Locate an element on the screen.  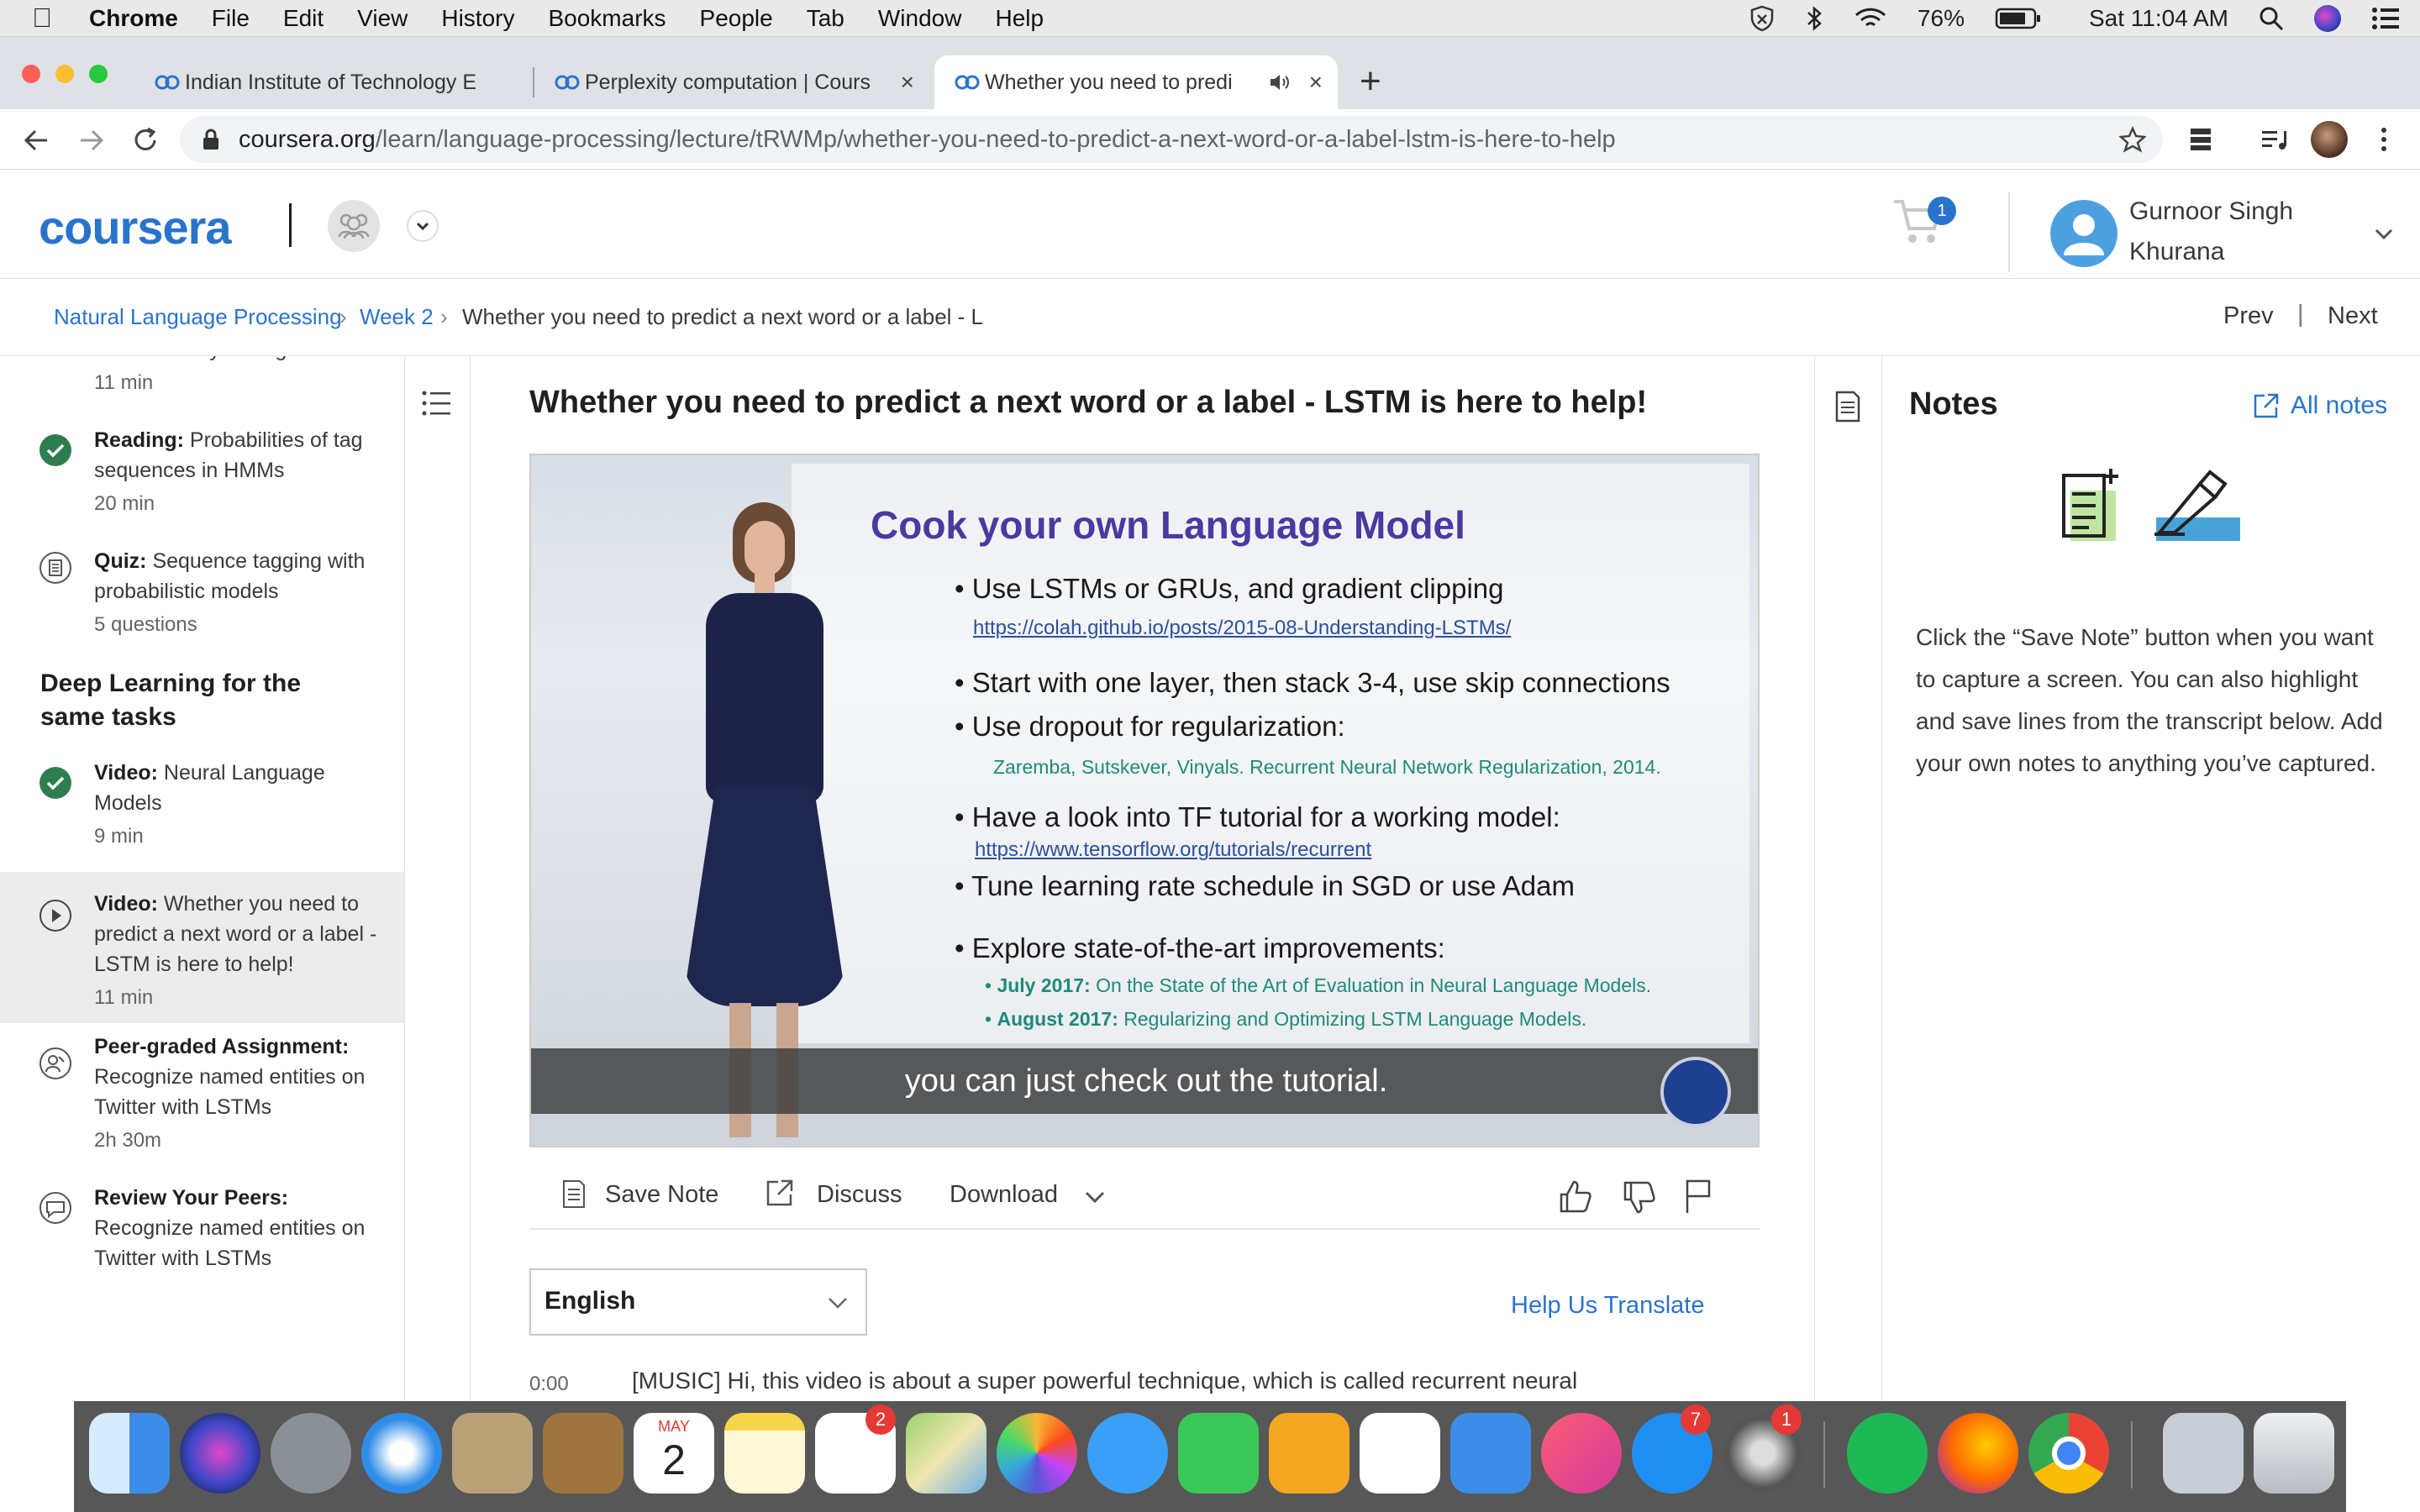
next-button: Next is located at coordinates (2353, 316).